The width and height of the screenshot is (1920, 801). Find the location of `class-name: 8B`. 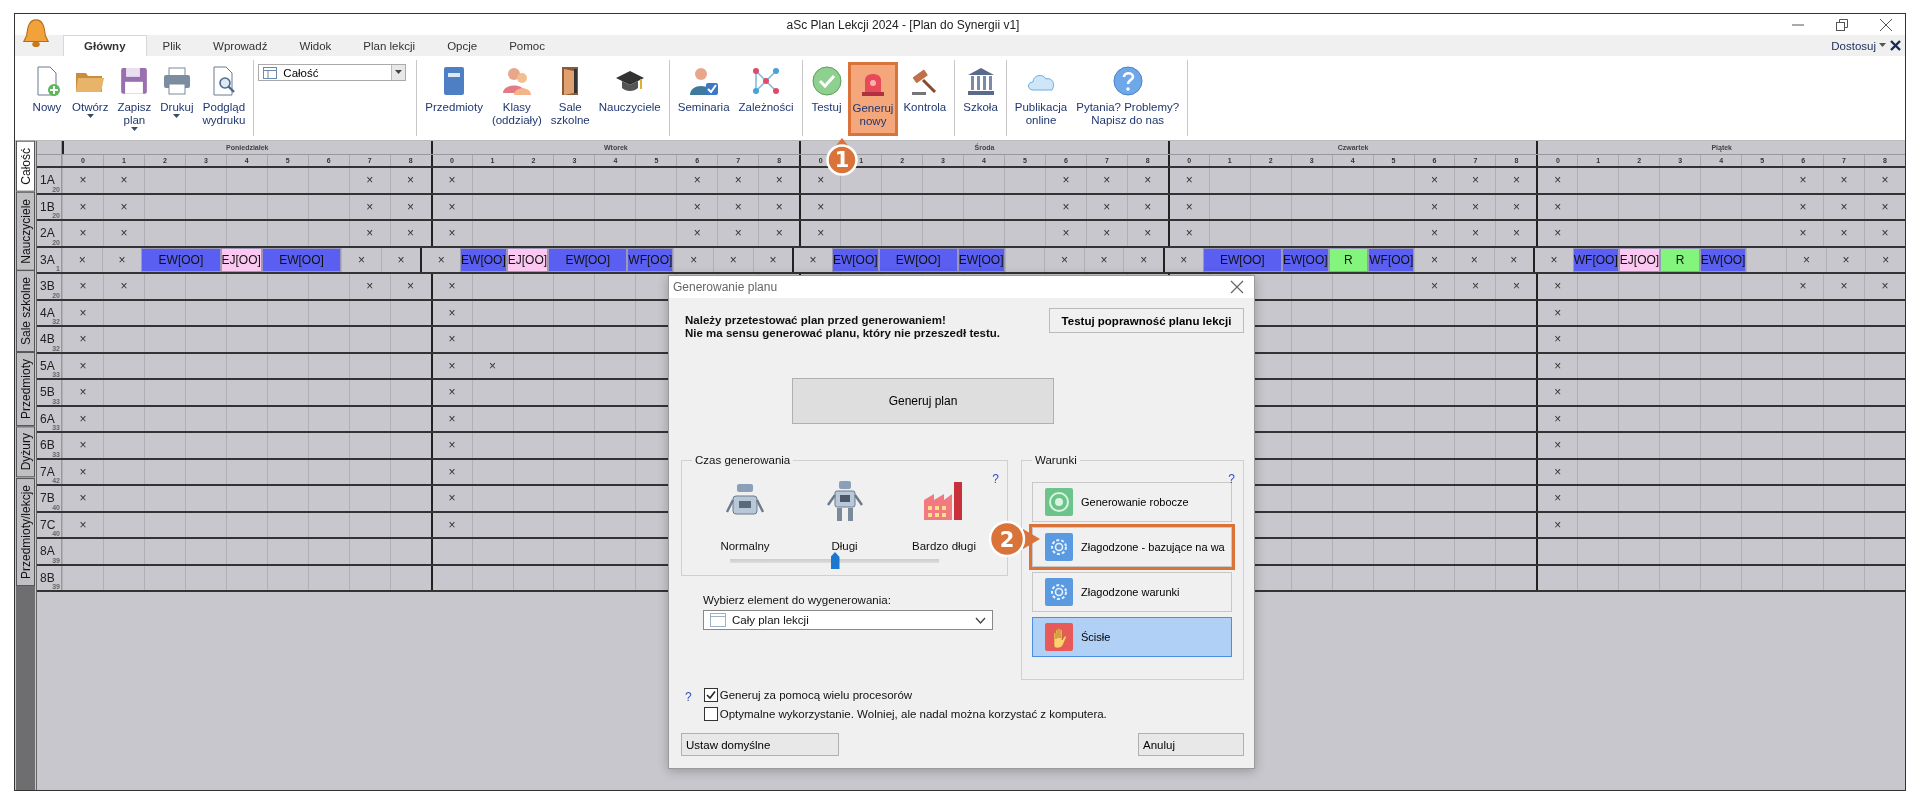

class-name: 8B is located at coordinates (47, 577).